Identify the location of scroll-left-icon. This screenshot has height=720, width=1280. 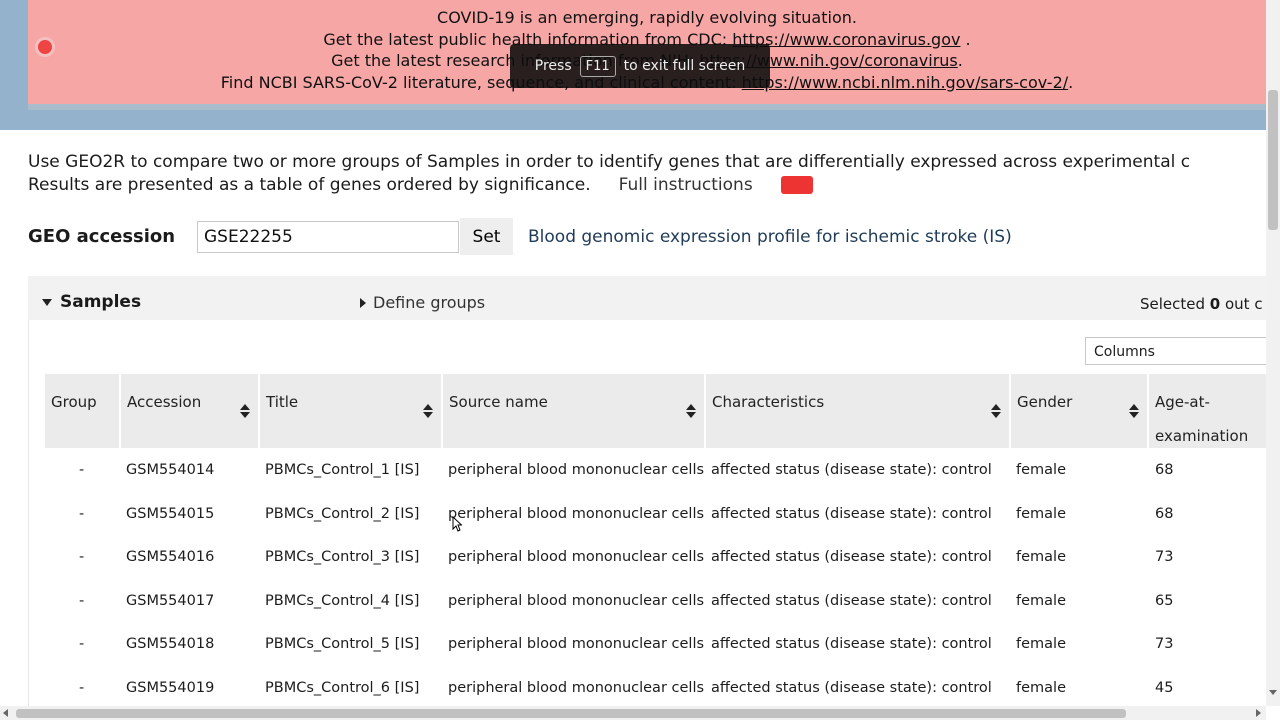
(5, 713).